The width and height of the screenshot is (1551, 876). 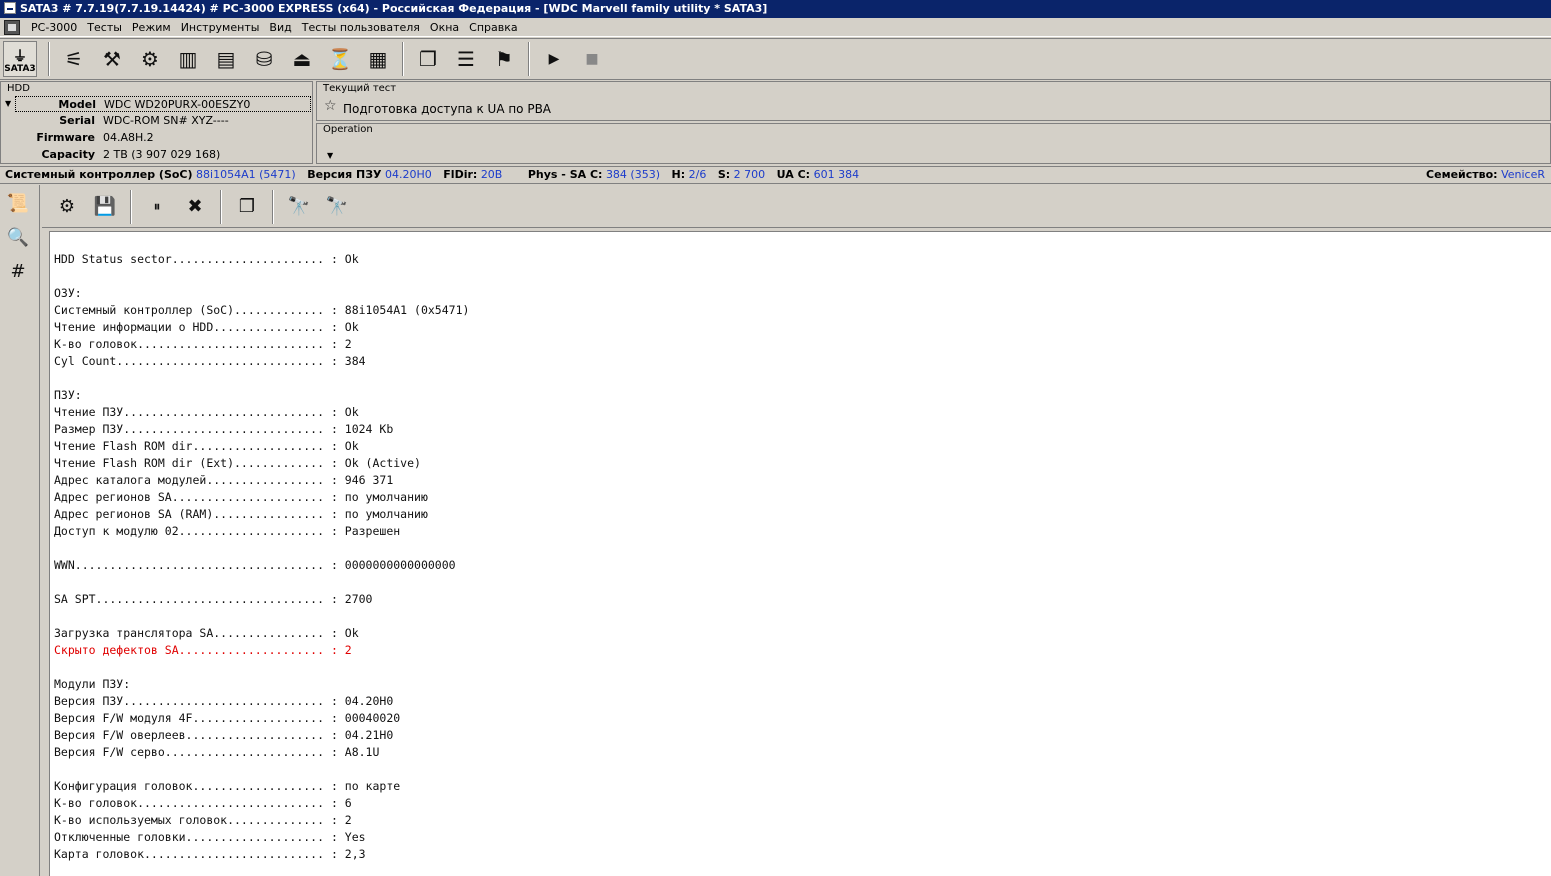 What do you see at coordinates (337, 207) in the screenshot?
I see `find-next-icon: 🔭` at bounding box center [337, 207].